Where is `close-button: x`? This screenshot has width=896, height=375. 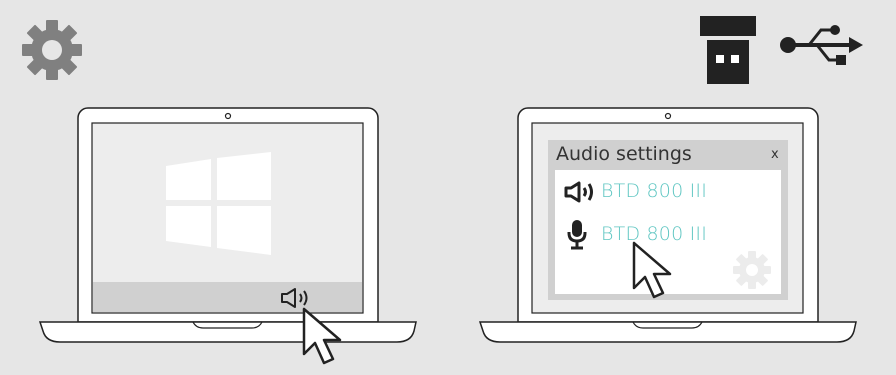 close-button: x is located at coordinates (775, 154).